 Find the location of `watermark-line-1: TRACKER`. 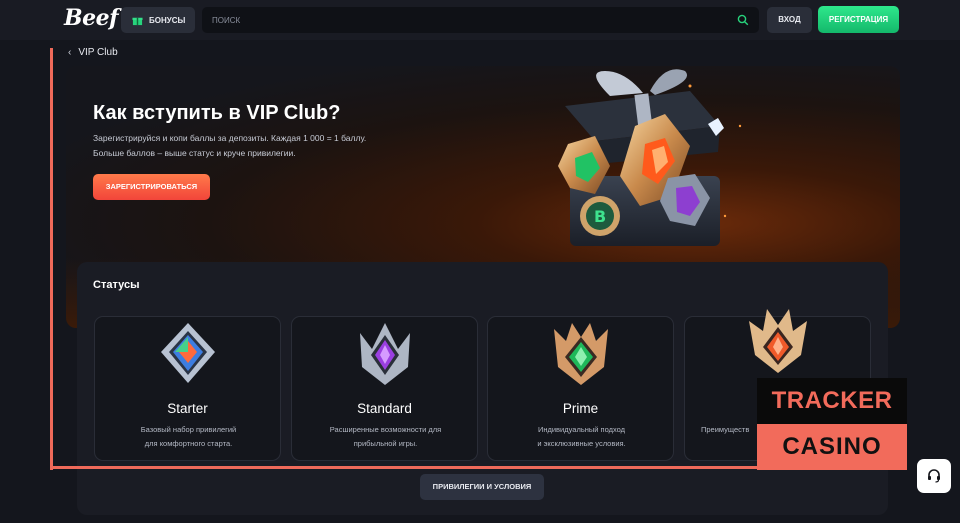

watermark-line-1: TRACKER is located at coordinates (832, 400).